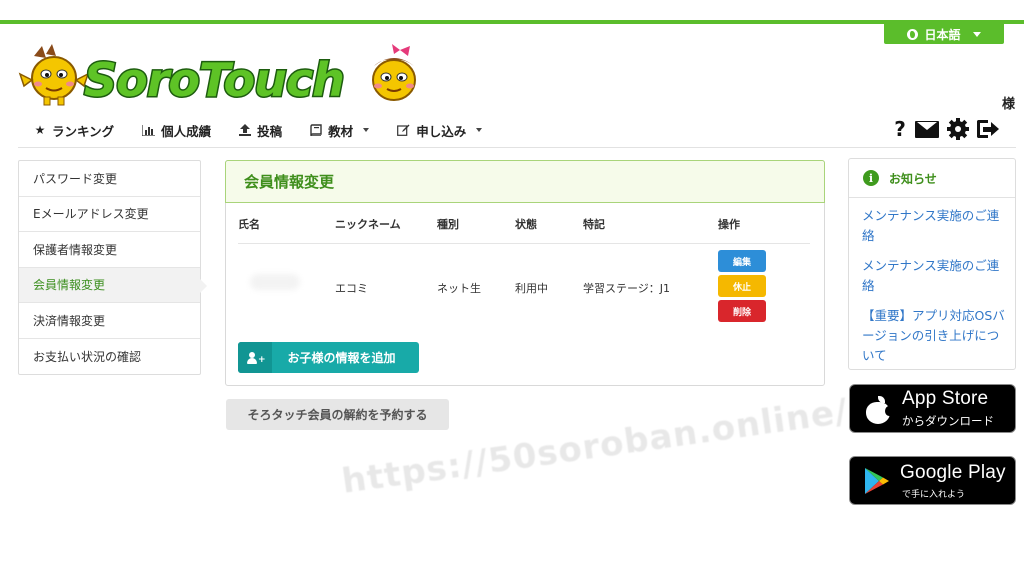 This screenshot has width=1024, height=576. I want to click on add-child-icon-box: +, so click(255, 357).